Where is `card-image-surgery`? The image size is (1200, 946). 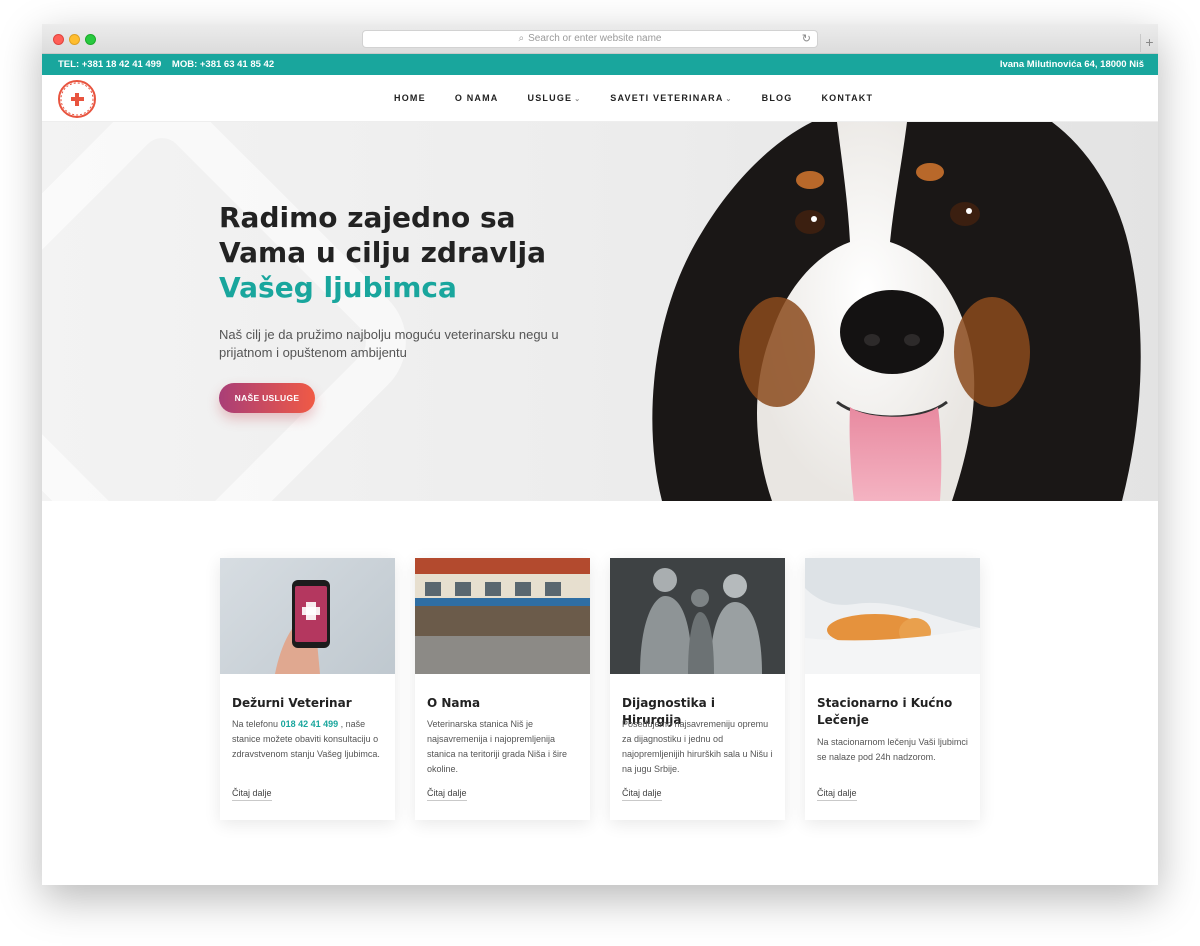 card-image-surgery is located at coordinates (697, 616).